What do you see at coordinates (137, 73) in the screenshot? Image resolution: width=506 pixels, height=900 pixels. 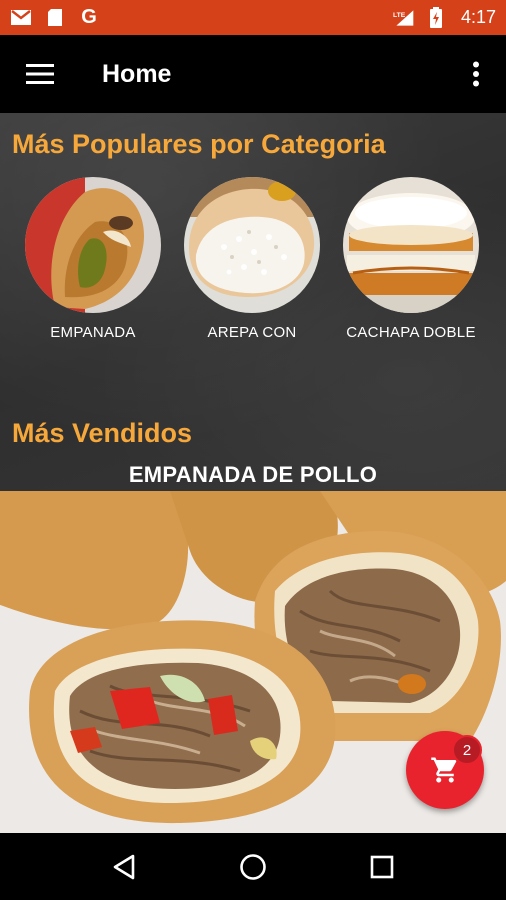 I see `page-title: Home` at bounding box center [137, 73].